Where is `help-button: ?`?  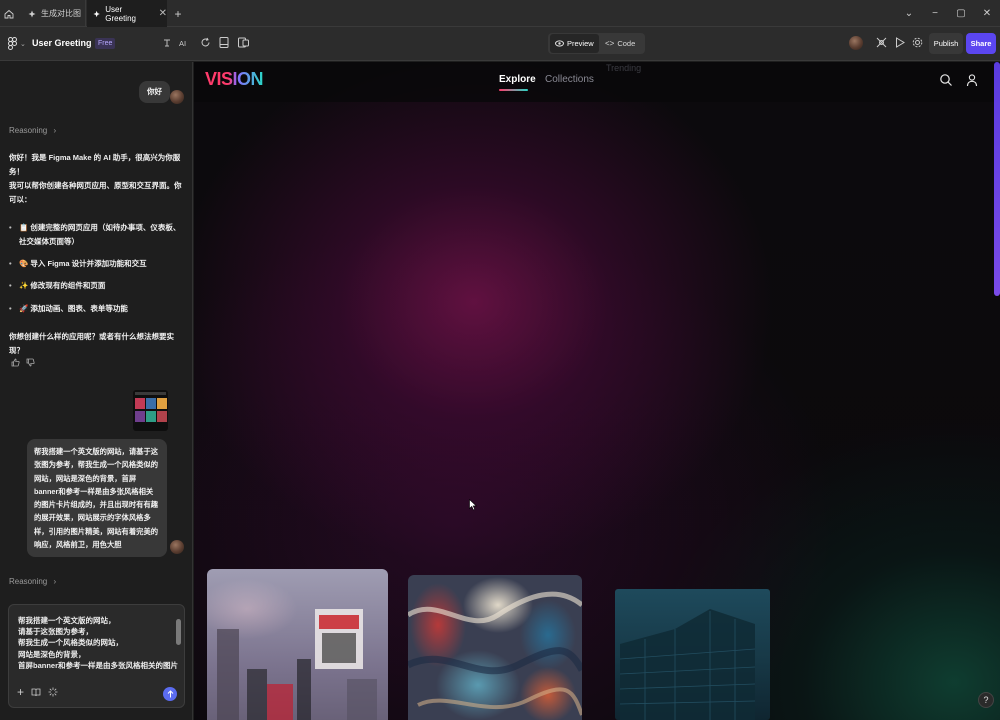 help-button: ? is located at coordinates (986, 700).